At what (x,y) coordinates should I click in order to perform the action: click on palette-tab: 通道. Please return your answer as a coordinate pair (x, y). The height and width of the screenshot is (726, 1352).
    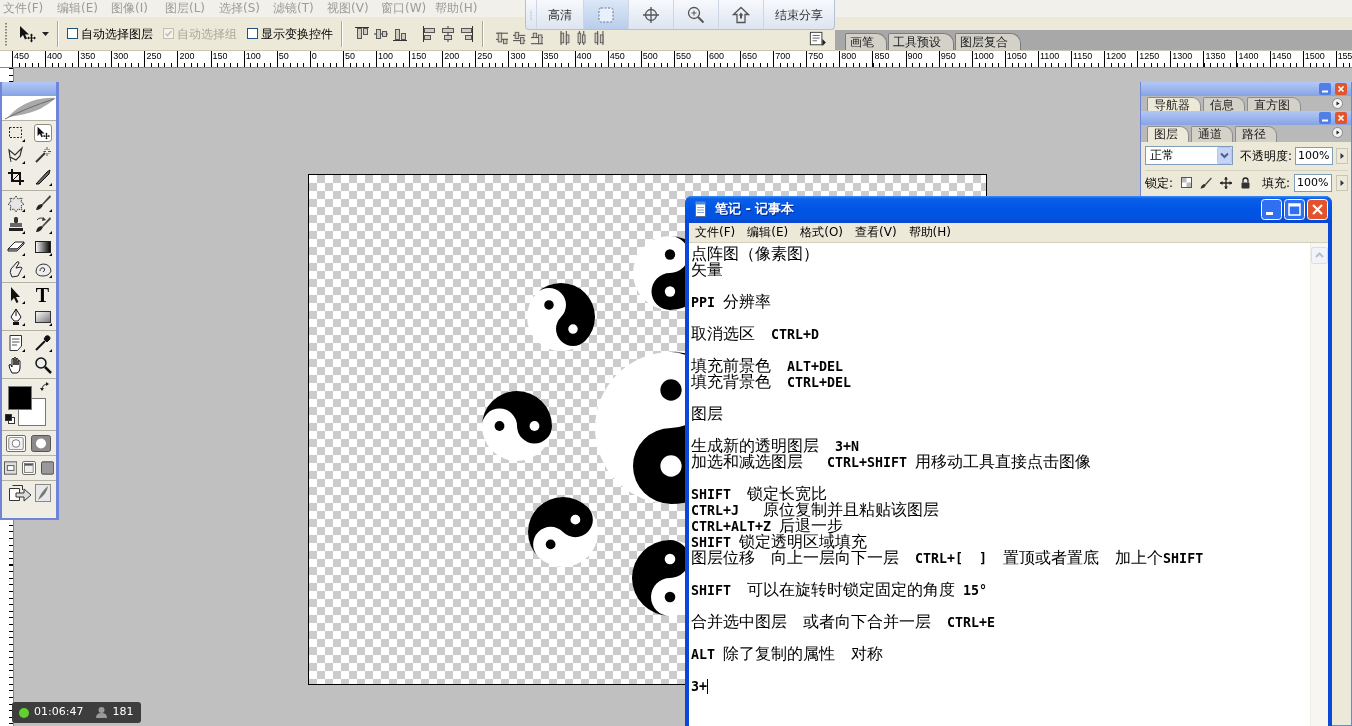
    Looking at the image, I should click on (1212, 134).